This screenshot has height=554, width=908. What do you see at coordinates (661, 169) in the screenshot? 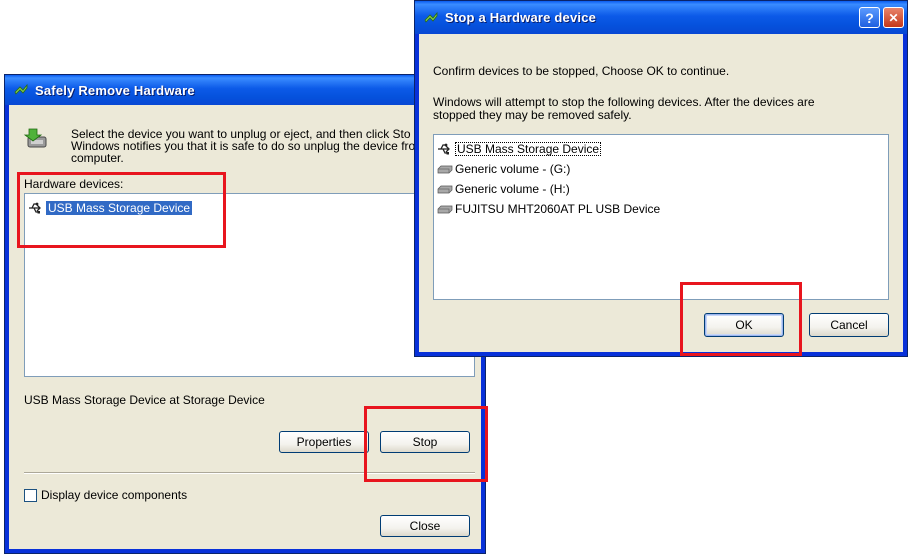
I see `list-item: Generic volume - (G:)` at bounding box center [661, 169].